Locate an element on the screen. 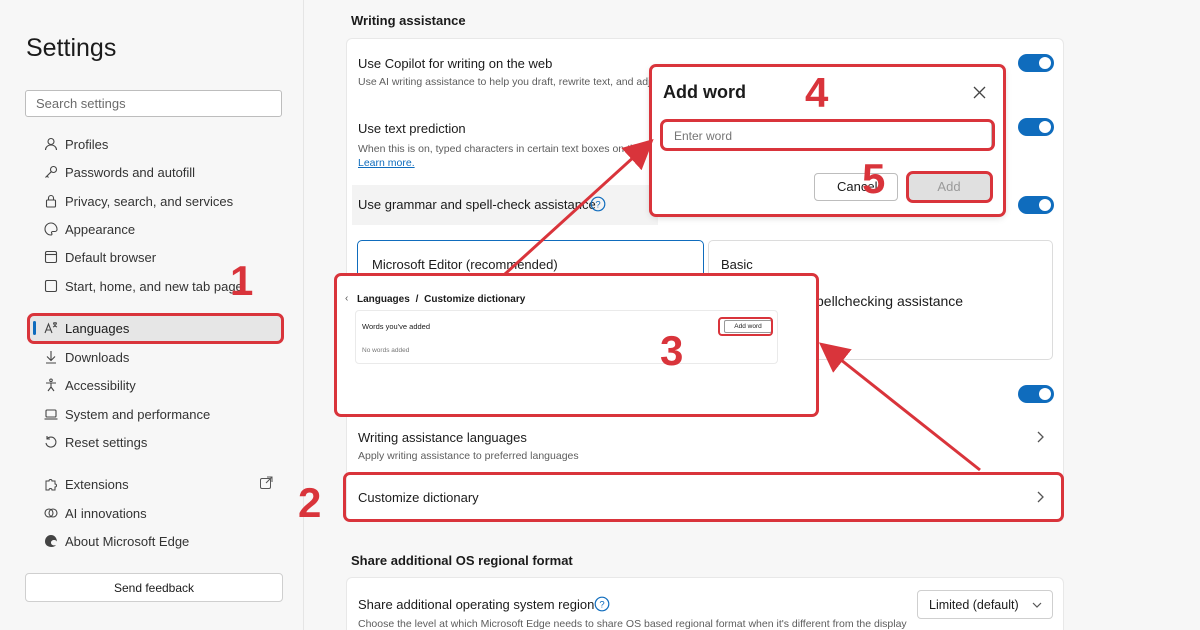  sidebar-item-label: Downloads is located at coordinates (97, 357).